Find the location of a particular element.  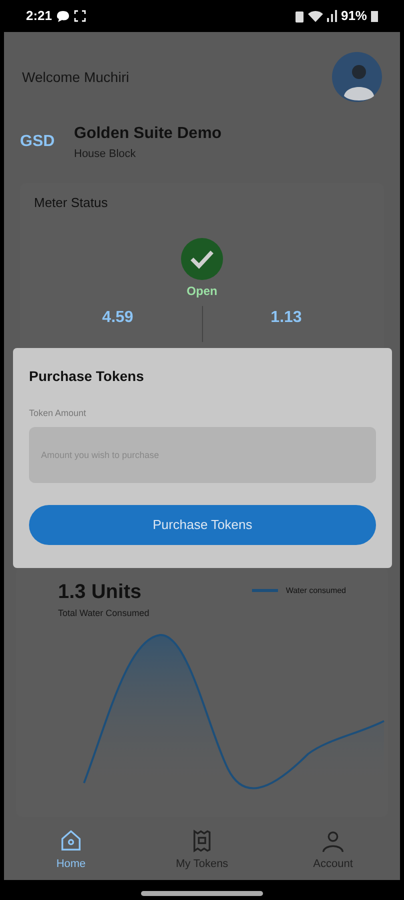

property-subtitle: House Block is located at coordinates (105, 154).